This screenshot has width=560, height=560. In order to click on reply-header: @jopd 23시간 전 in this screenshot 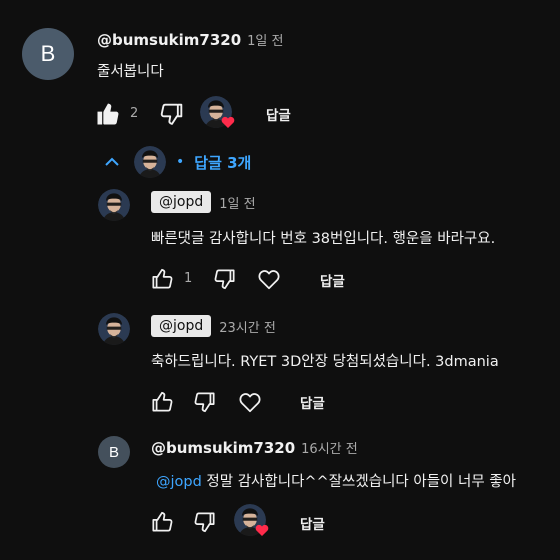, I will do `click(213, 326)`.